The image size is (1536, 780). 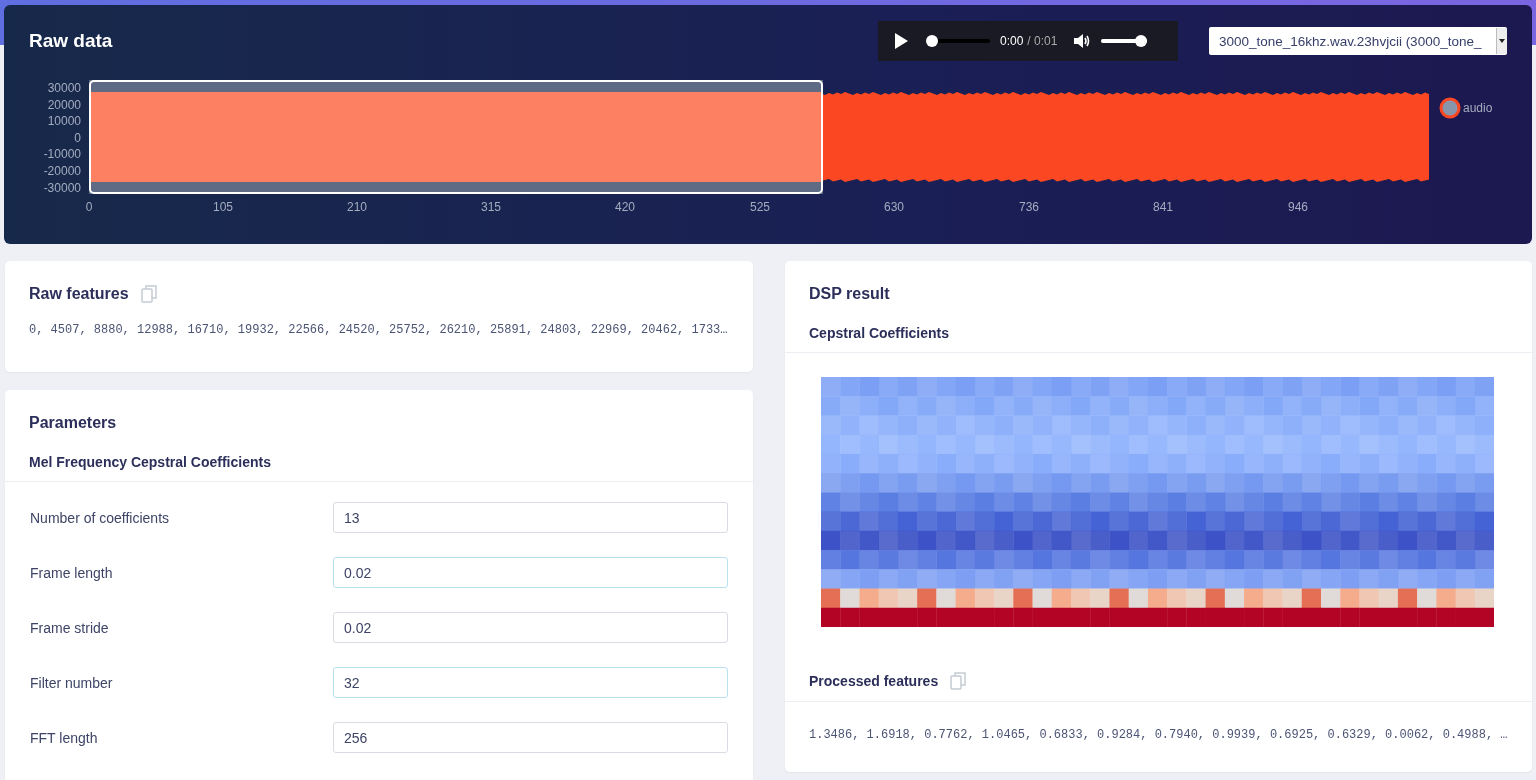 What do you see at coordinates (64, 737) in the screenshot?
I see `field-label: FFT length` at bounding box center [64, 737].